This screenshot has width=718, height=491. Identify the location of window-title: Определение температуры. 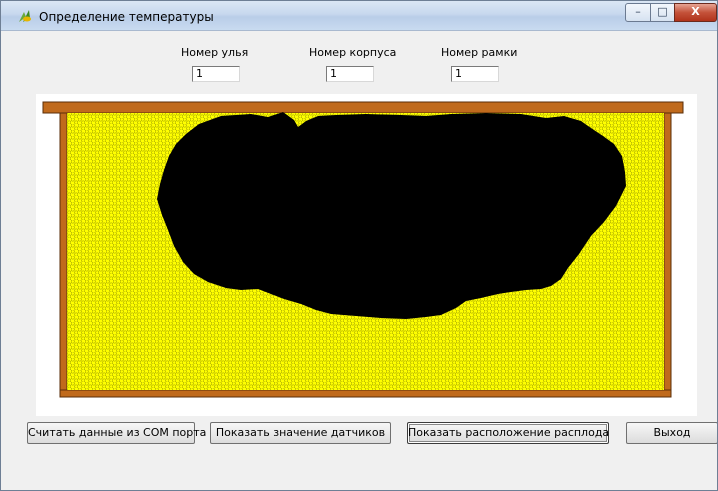
(126, 17).